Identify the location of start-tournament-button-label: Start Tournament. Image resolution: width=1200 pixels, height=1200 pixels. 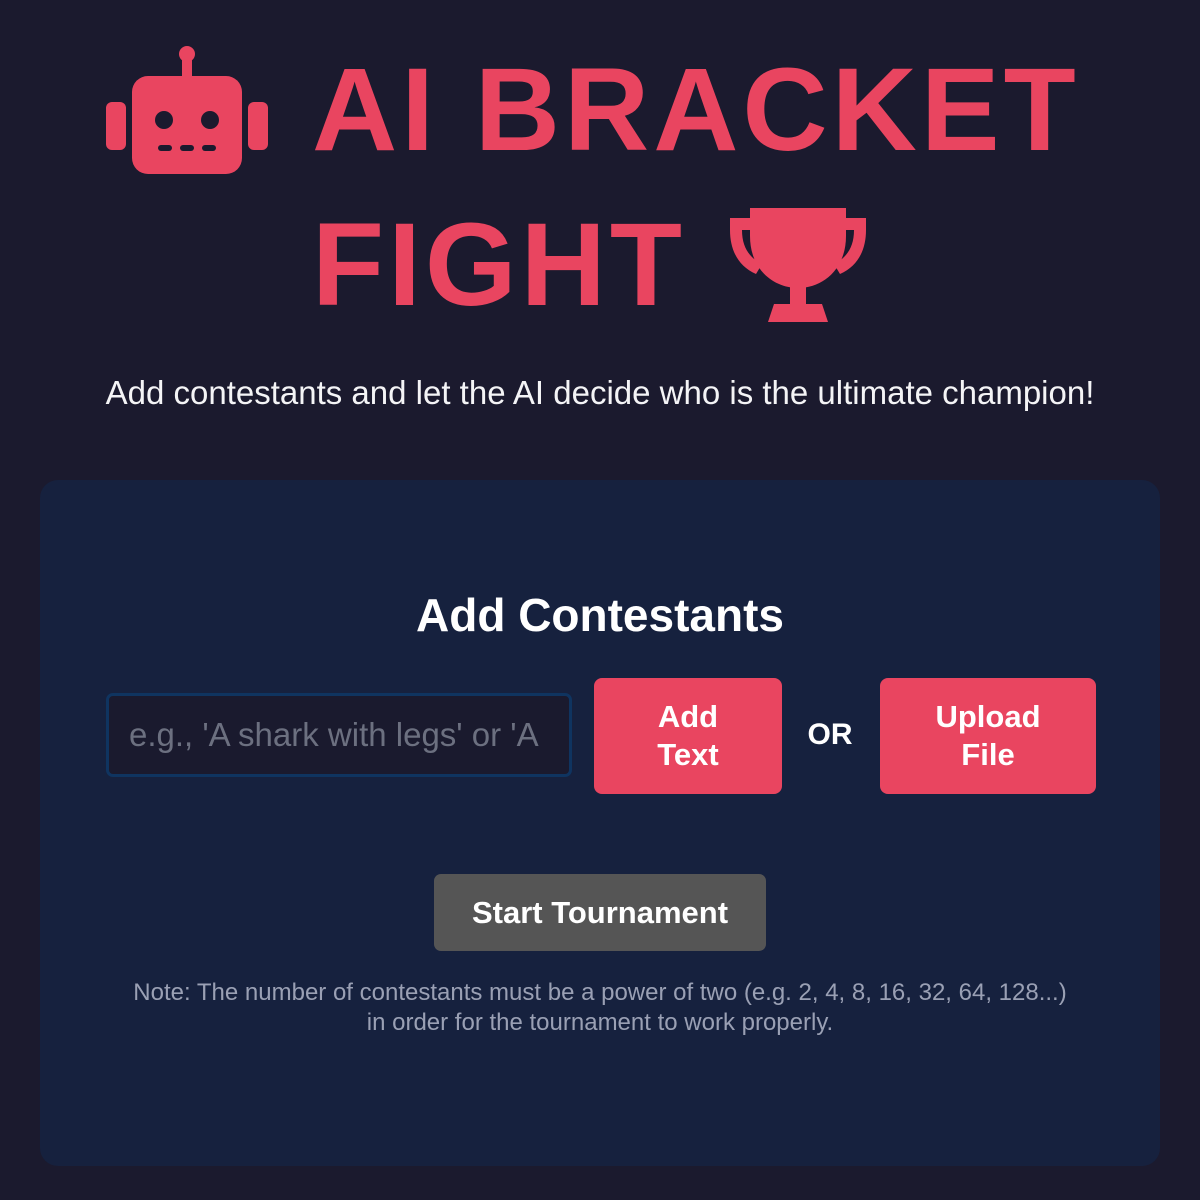
(600, 912).